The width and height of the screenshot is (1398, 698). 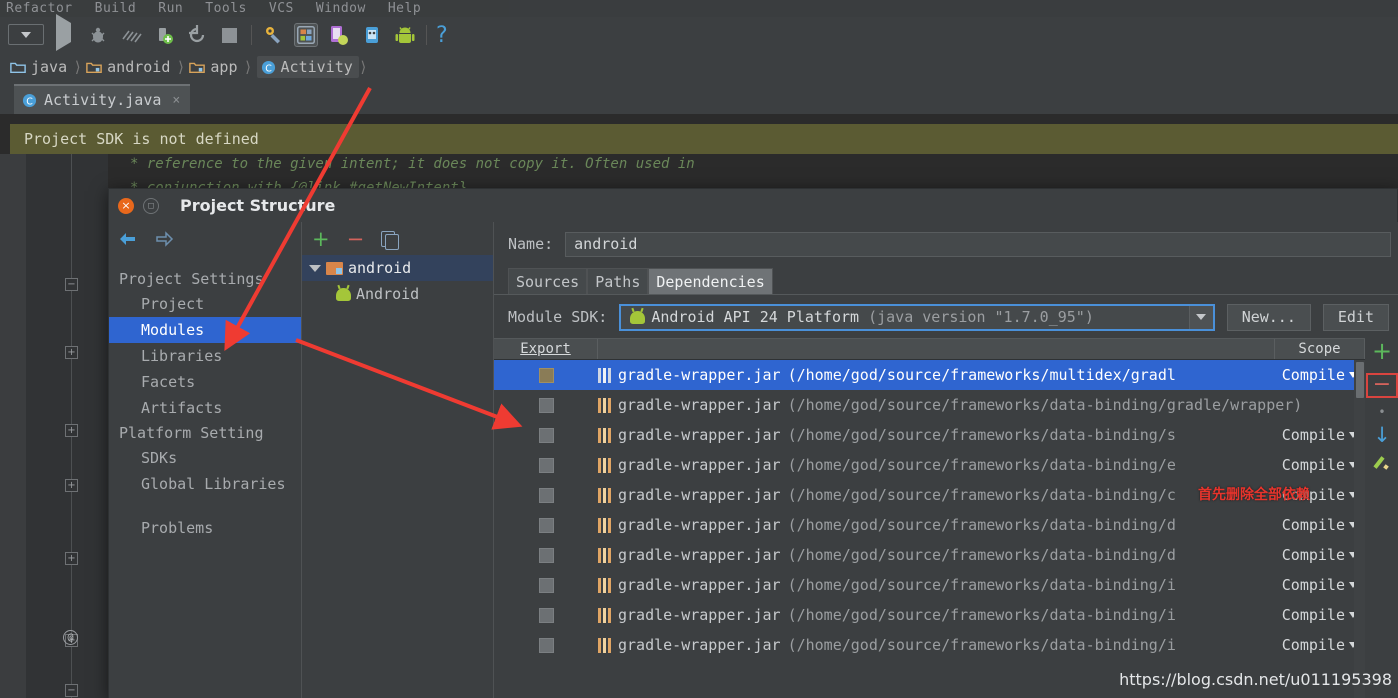 I want to click on remove-dependency-icon: −, so click(x=1382, y=384).